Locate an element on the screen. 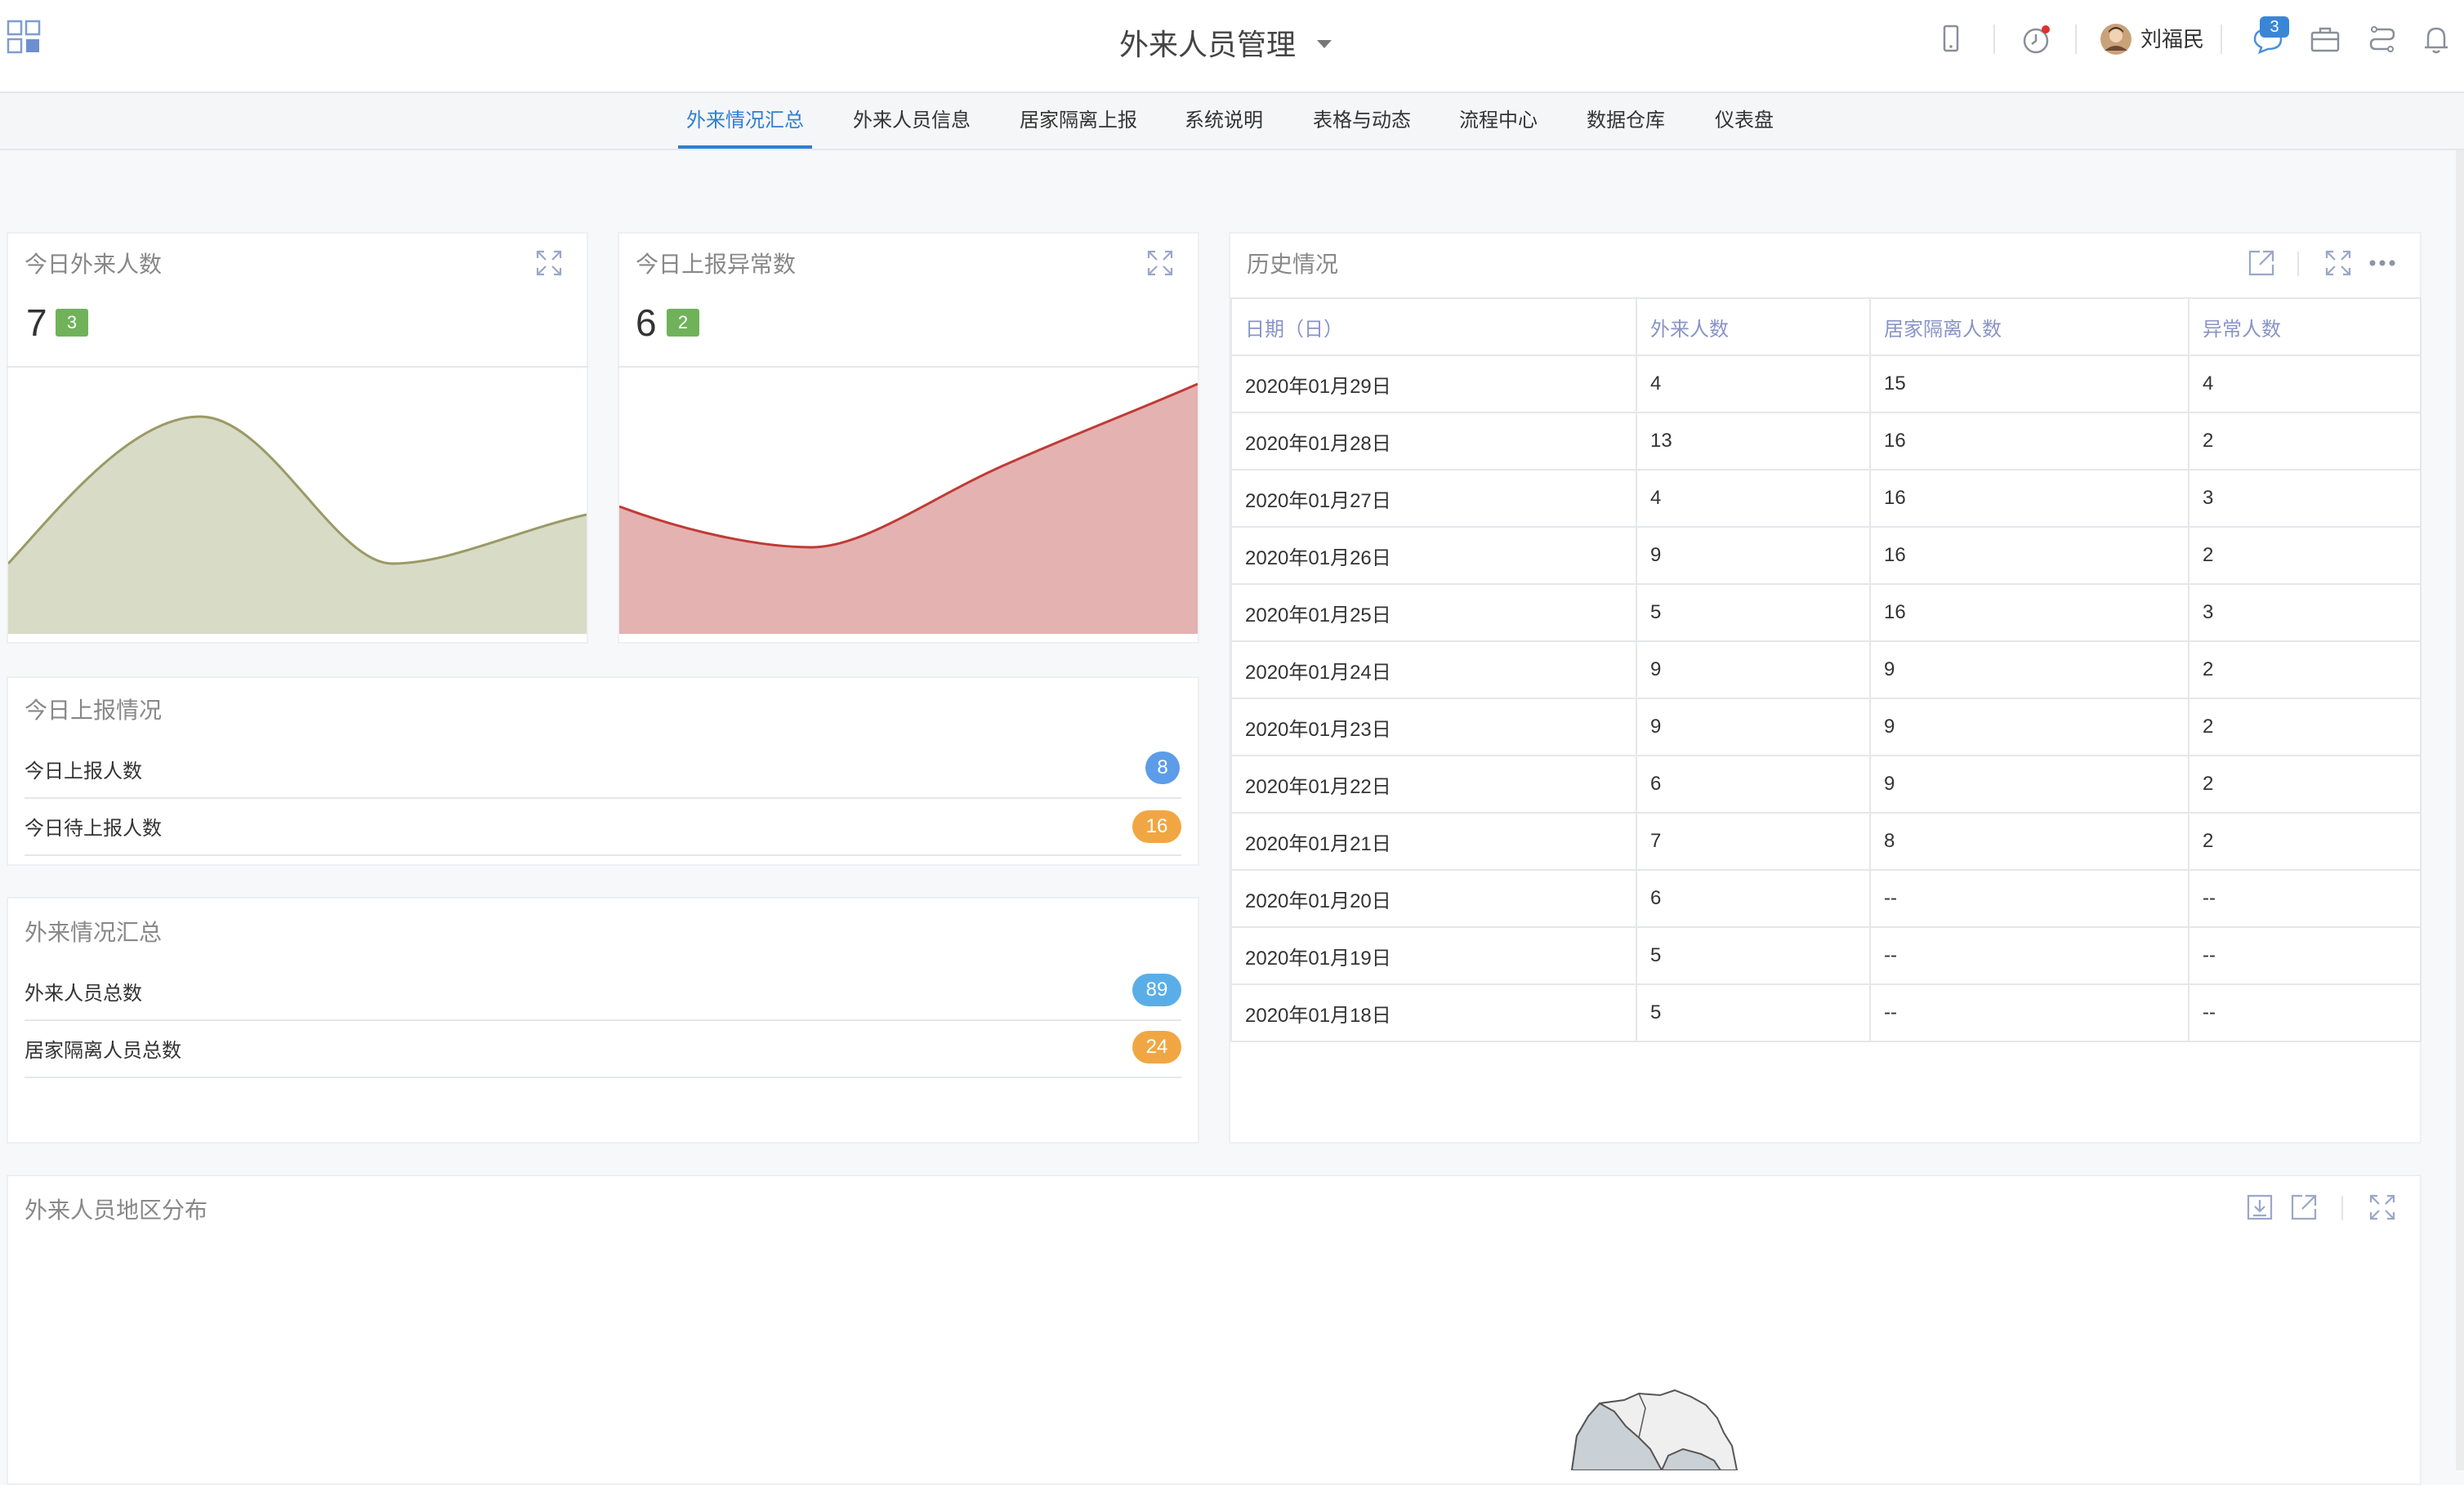  tab-workflow-center: 流程中心 is located at coordinates (1498, 121).